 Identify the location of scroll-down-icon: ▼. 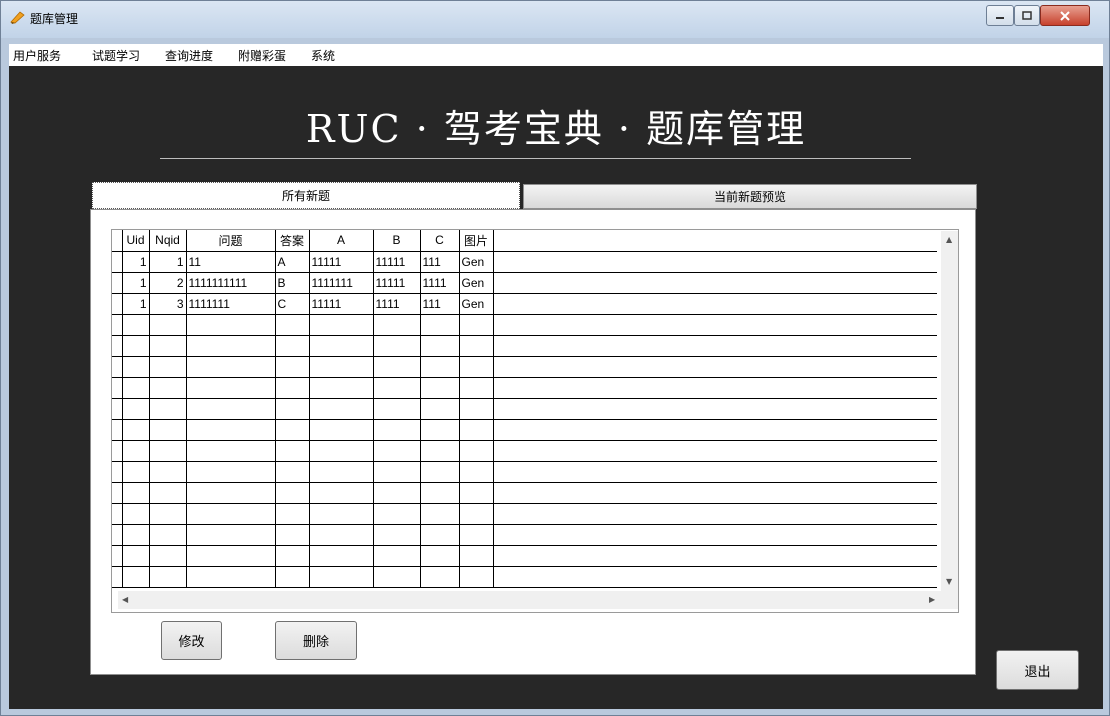
(949, 581).